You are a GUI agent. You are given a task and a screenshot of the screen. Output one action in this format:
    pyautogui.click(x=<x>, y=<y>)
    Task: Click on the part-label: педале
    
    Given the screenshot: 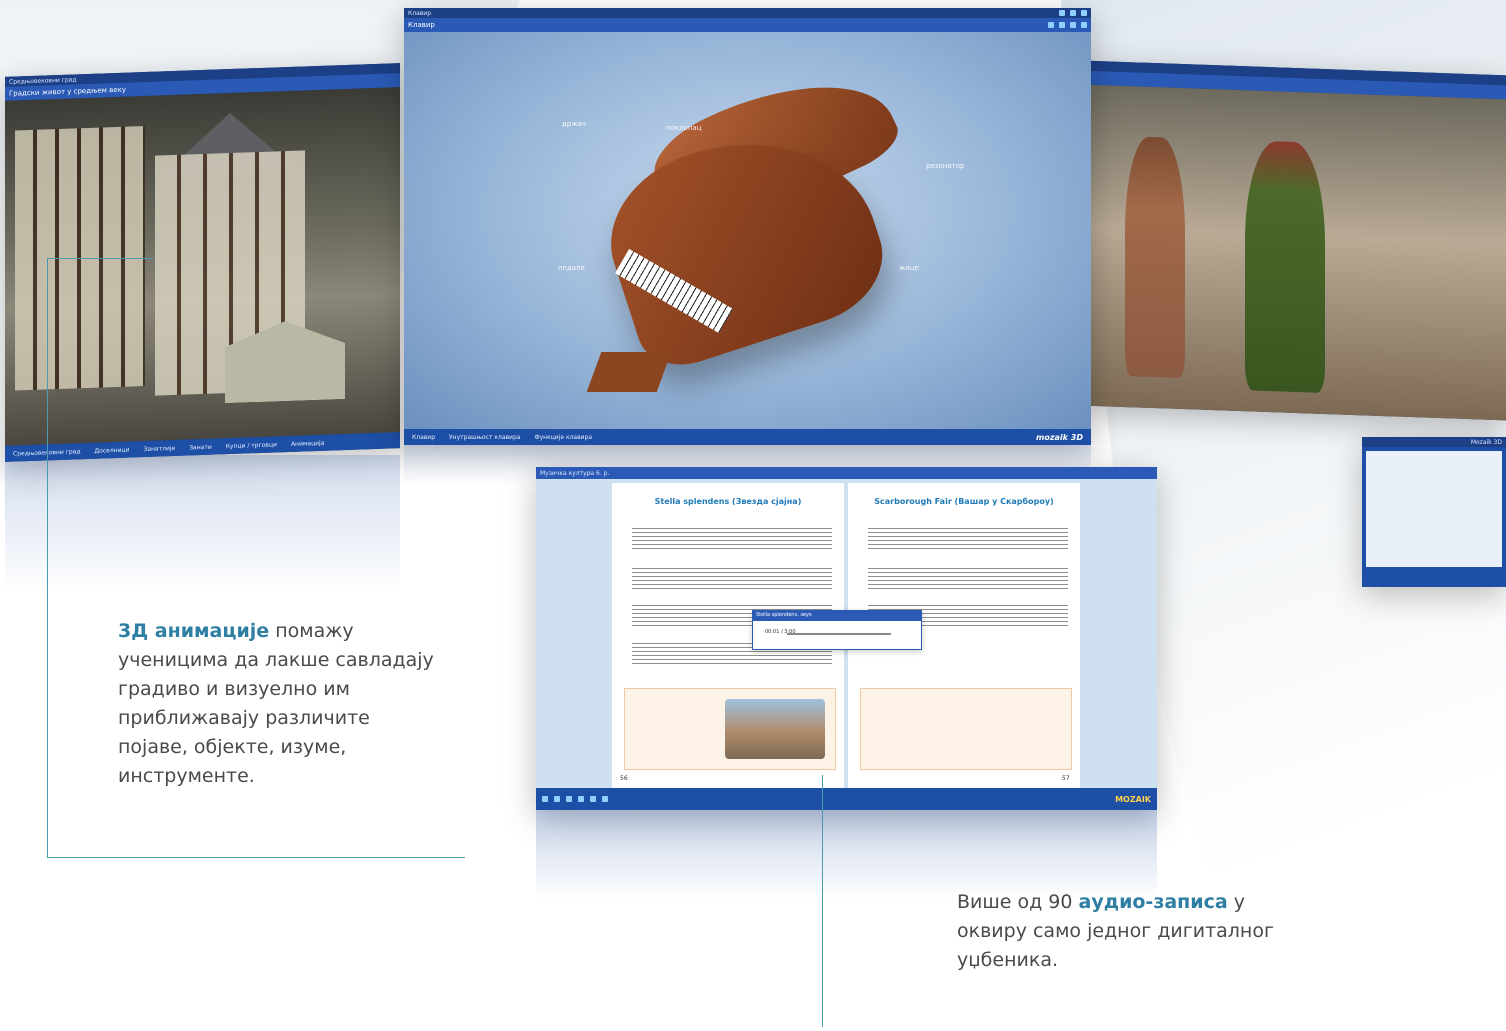 What is the action you would take?
    pyautogui.click(x=571, y=268)
    